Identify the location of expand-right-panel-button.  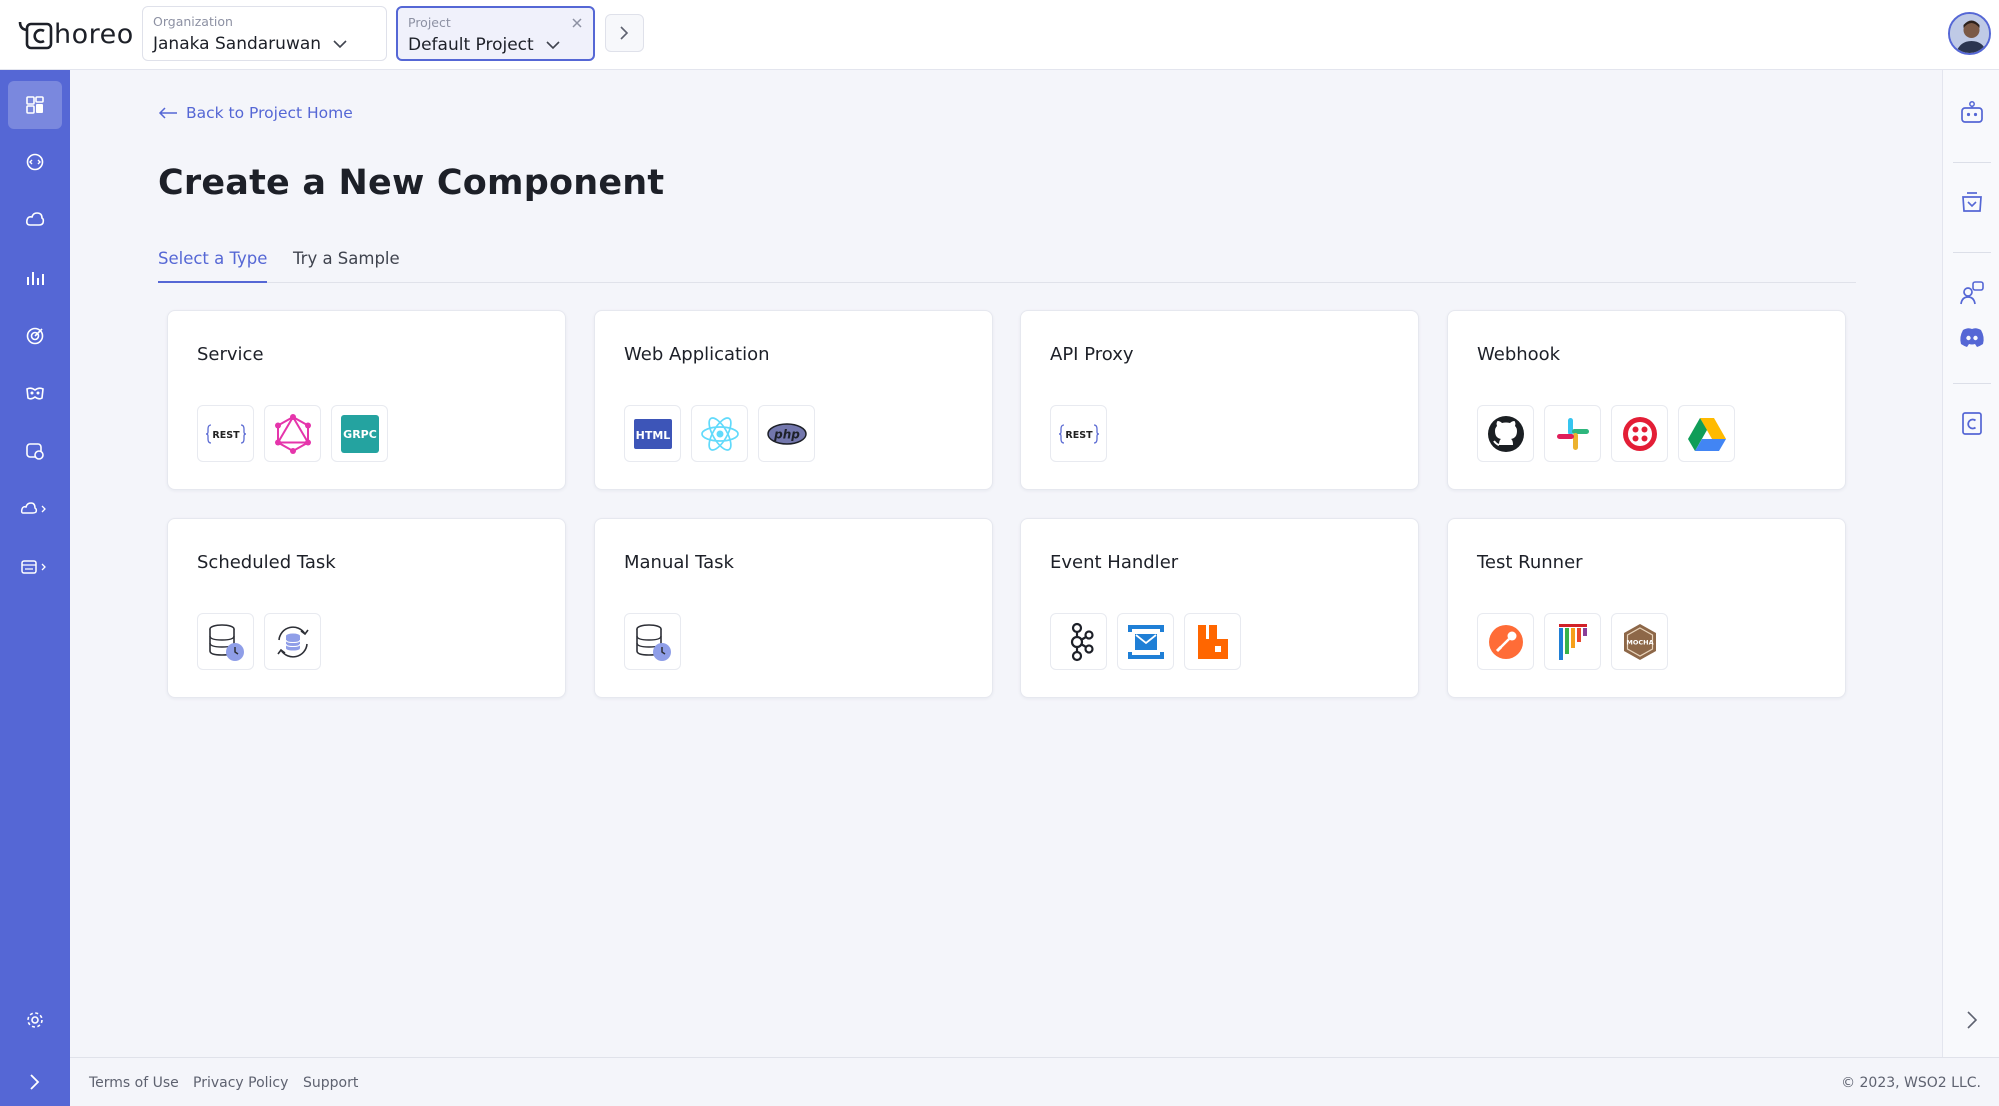
(1972, 1020).